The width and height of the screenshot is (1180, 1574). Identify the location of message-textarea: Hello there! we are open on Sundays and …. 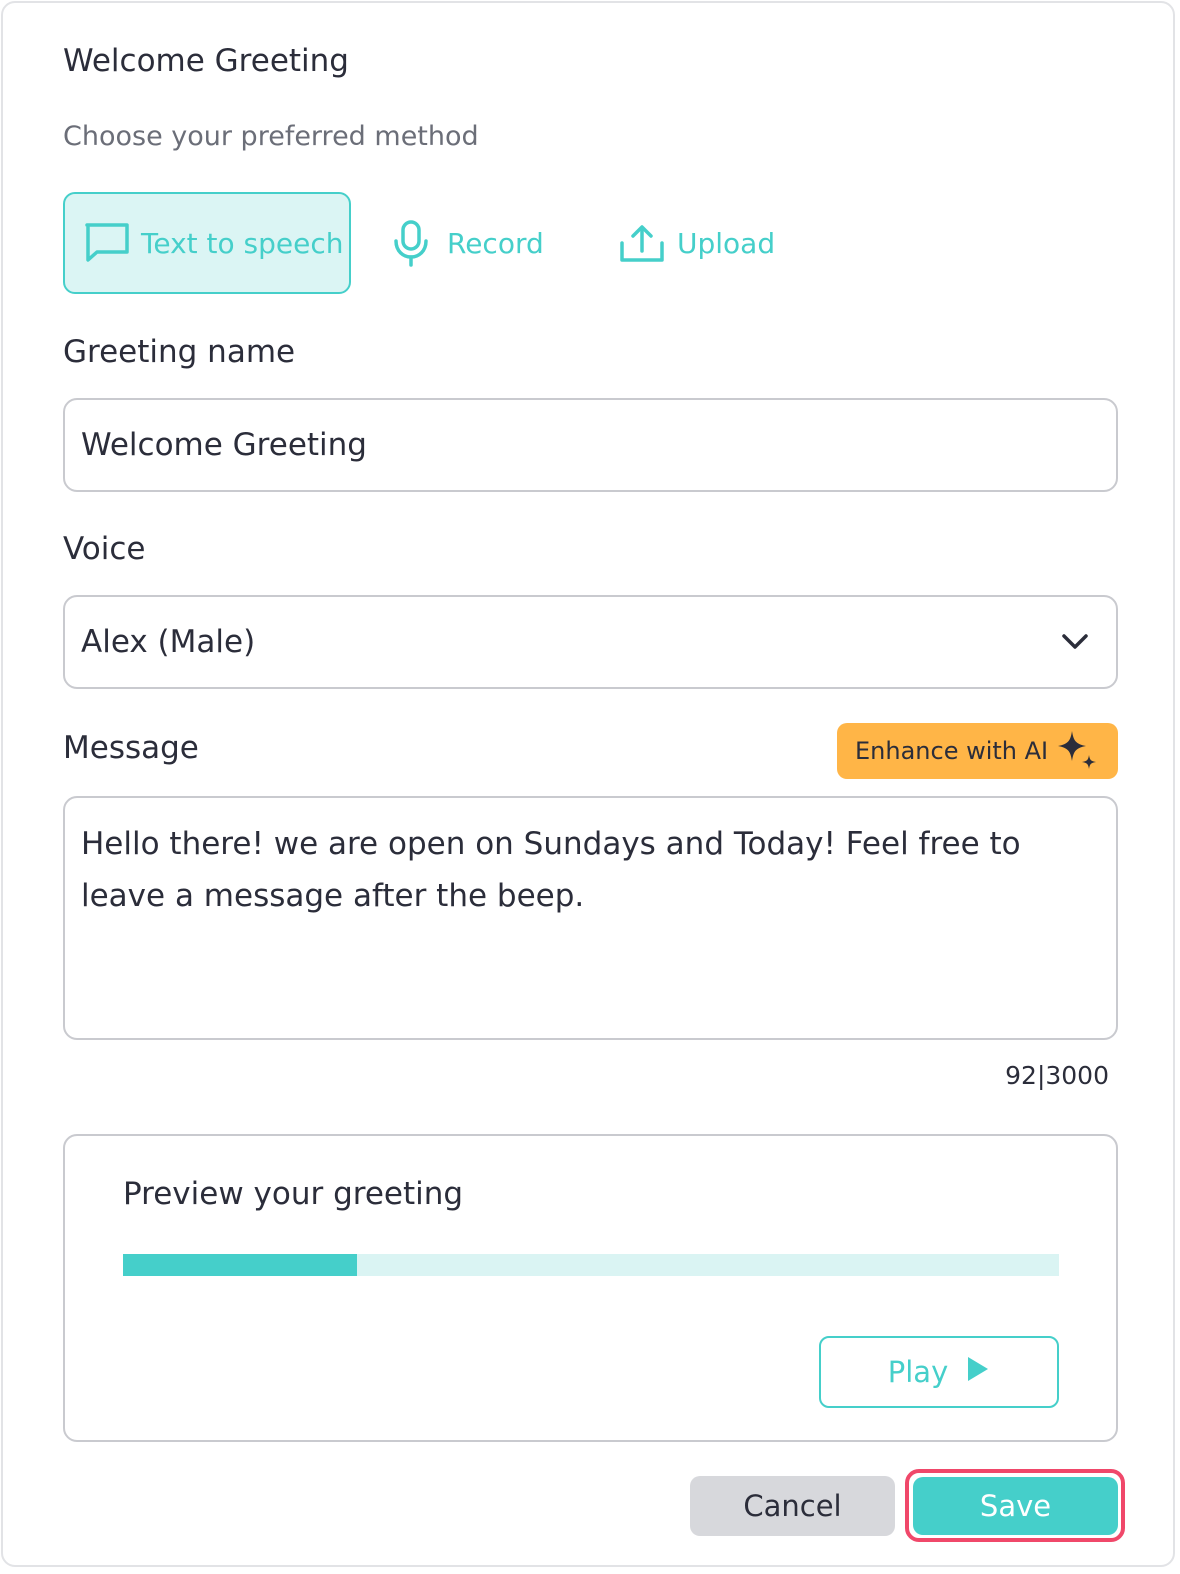
(590, 918).